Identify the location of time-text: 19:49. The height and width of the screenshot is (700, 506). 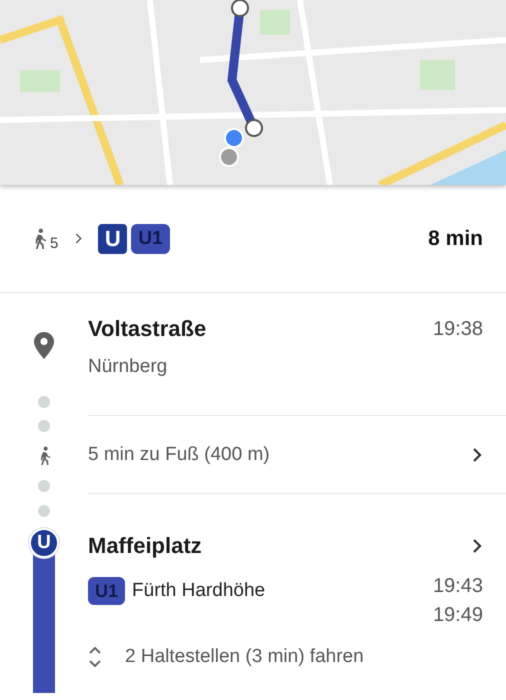
(457, 615).